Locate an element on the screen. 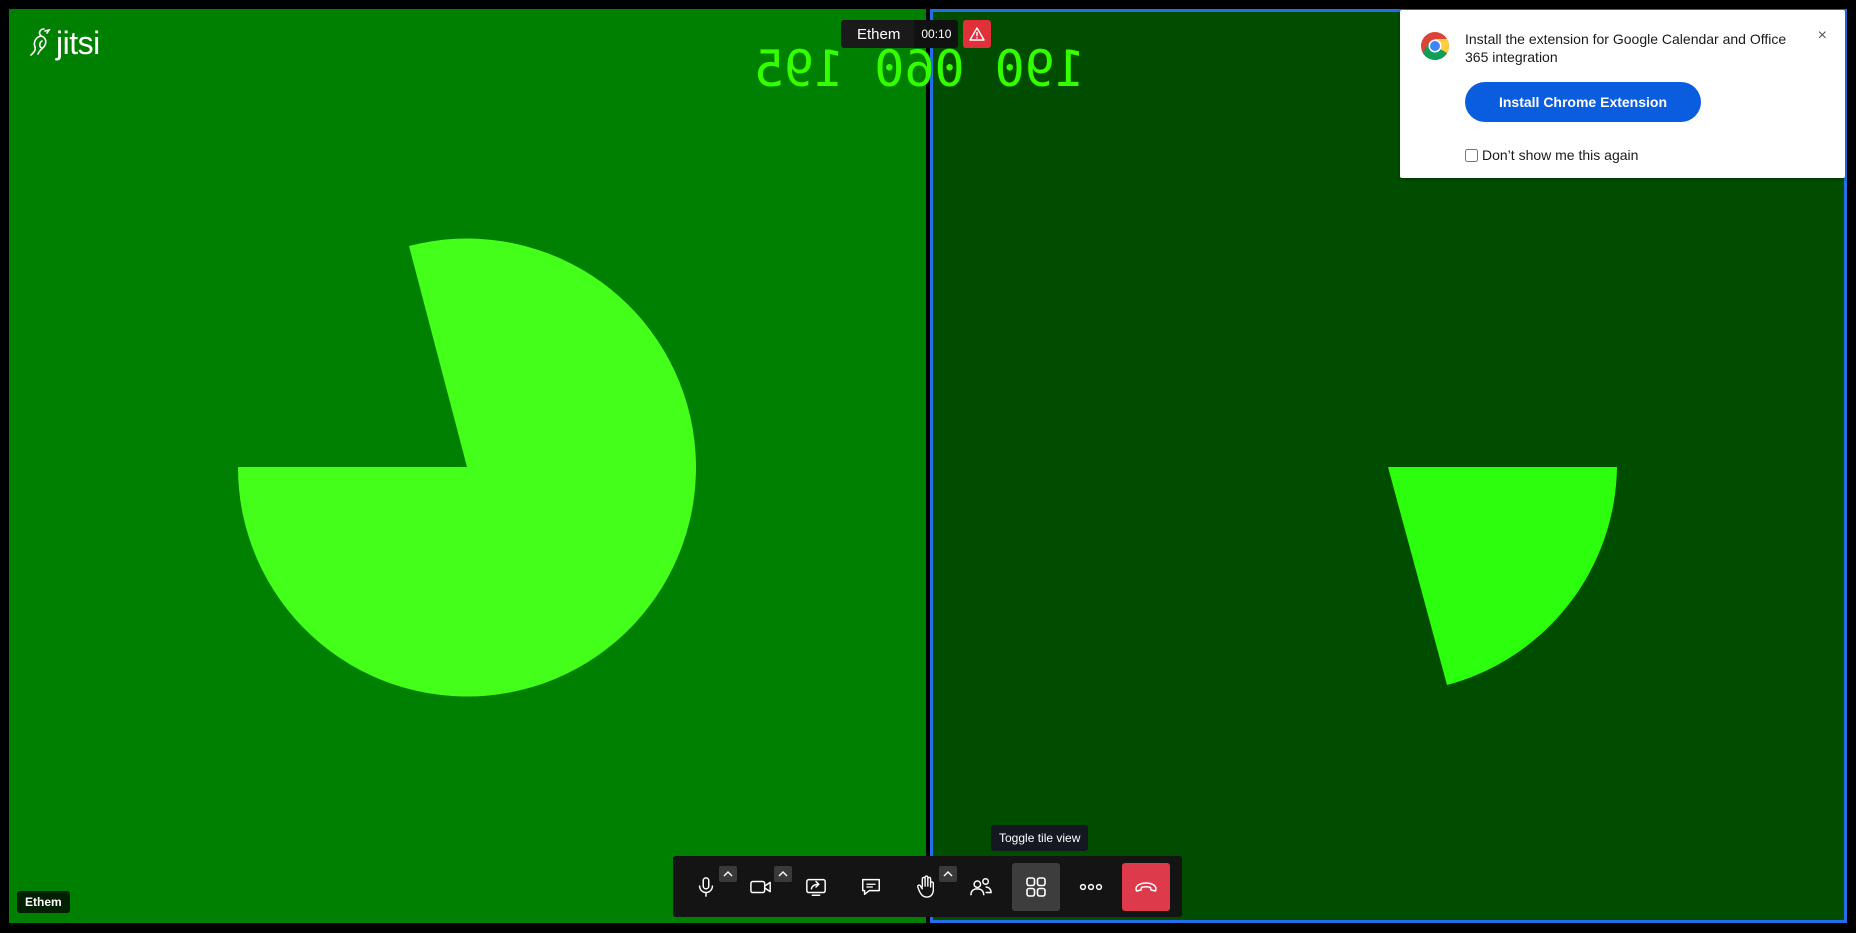  chrome-icon is located at coordinates (1435, 46).